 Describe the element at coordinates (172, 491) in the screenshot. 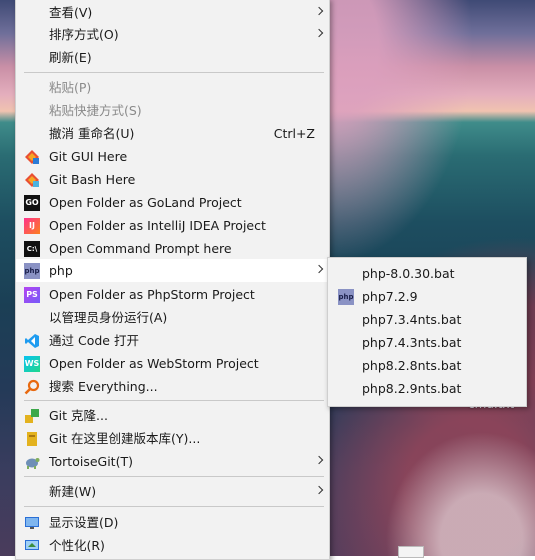

I see `menu-item-new: 新建(W)` at that location.